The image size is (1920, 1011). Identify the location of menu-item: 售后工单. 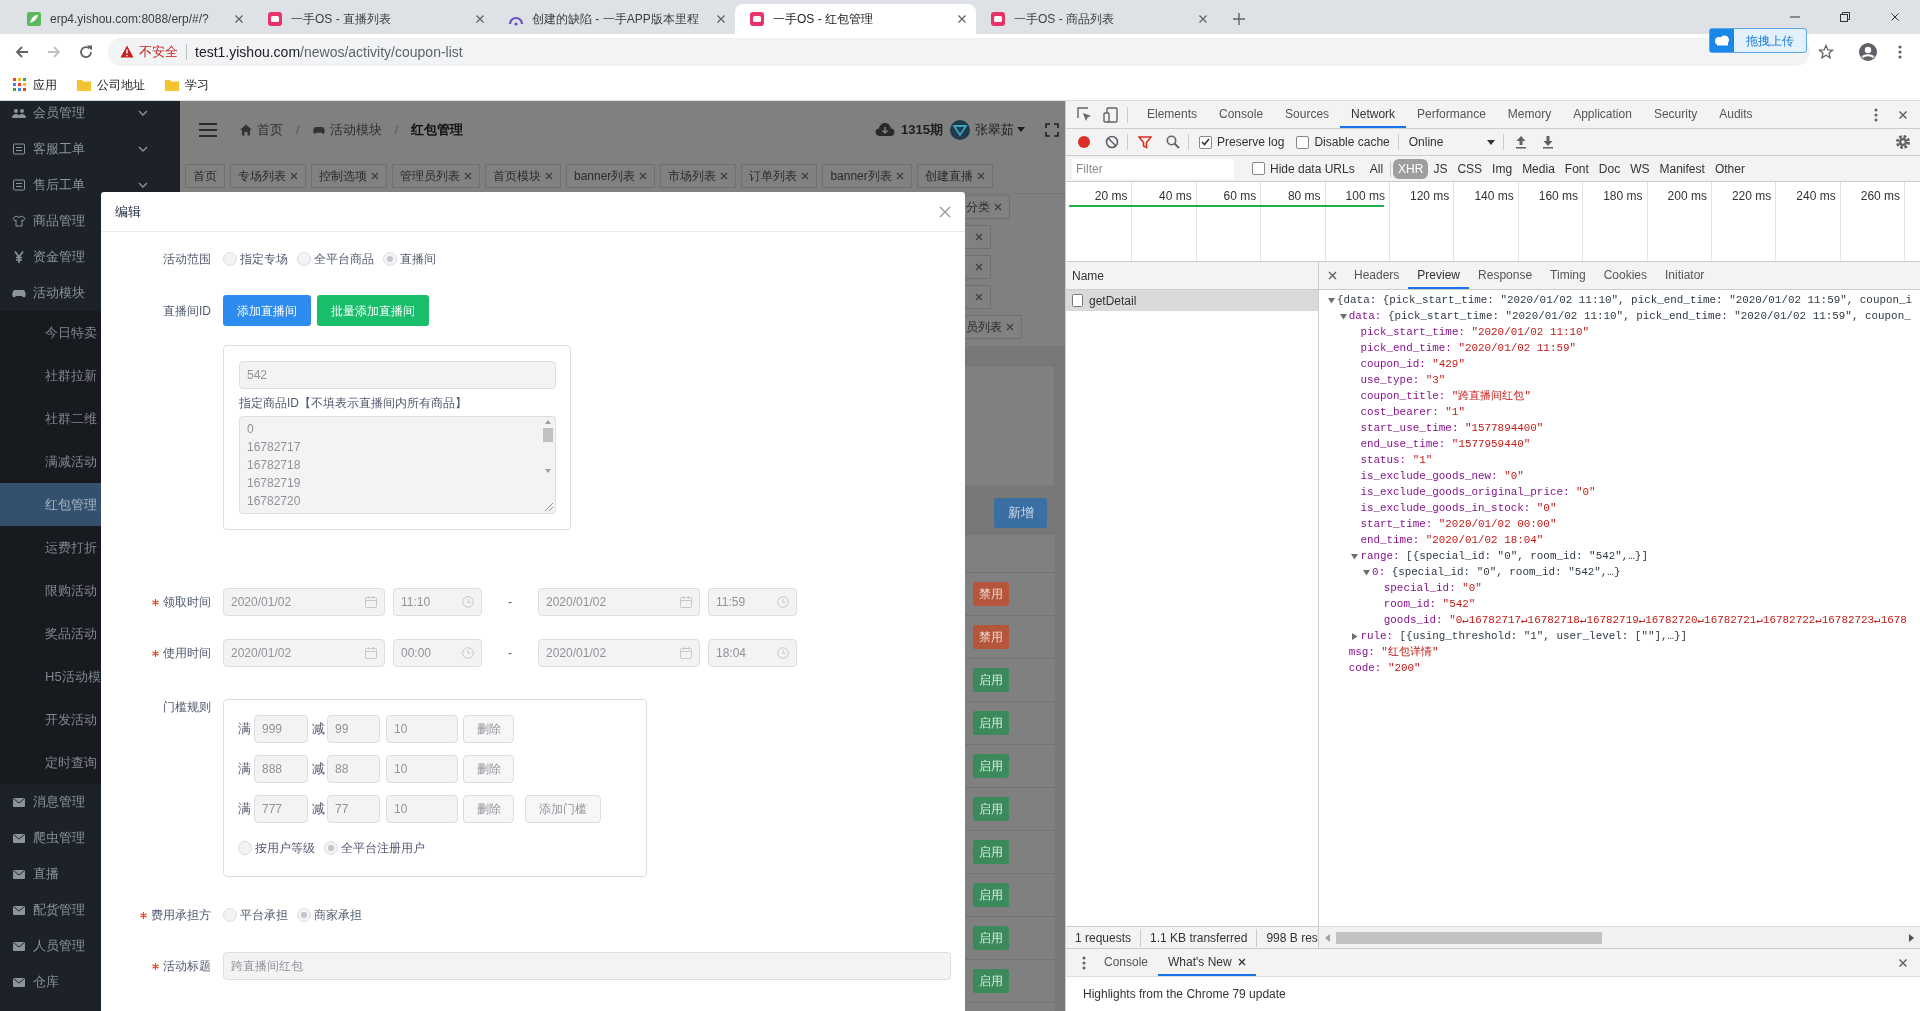
(90, 185).